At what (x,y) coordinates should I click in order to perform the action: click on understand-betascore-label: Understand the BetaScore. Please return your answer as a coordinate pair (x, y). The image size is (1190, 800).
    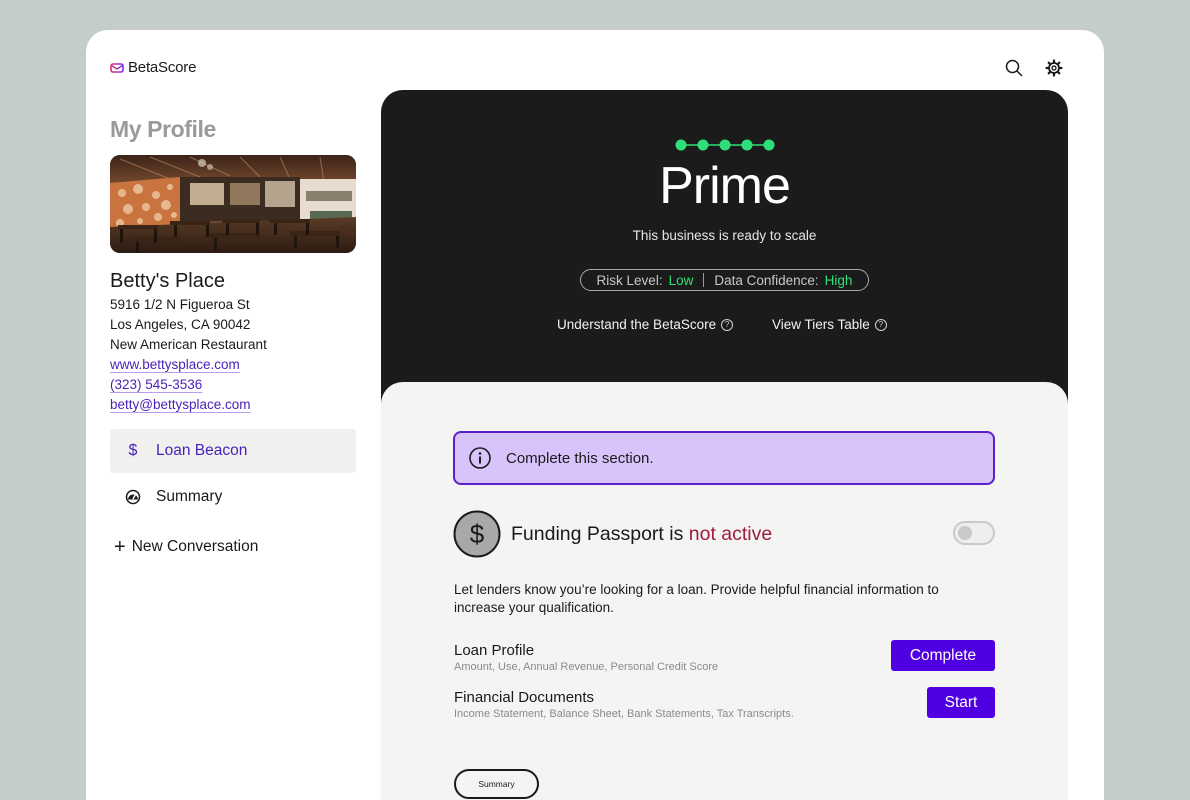
    Looking at the image, I should click on (637, 324).